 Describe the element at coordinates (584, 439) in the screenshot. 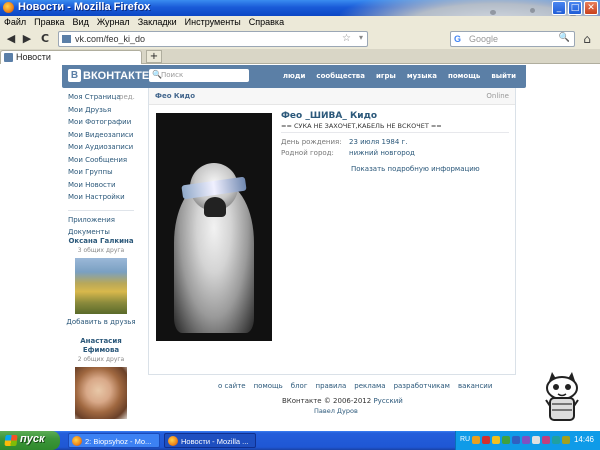

I see `taskbar-clock: 14:46` at that location.